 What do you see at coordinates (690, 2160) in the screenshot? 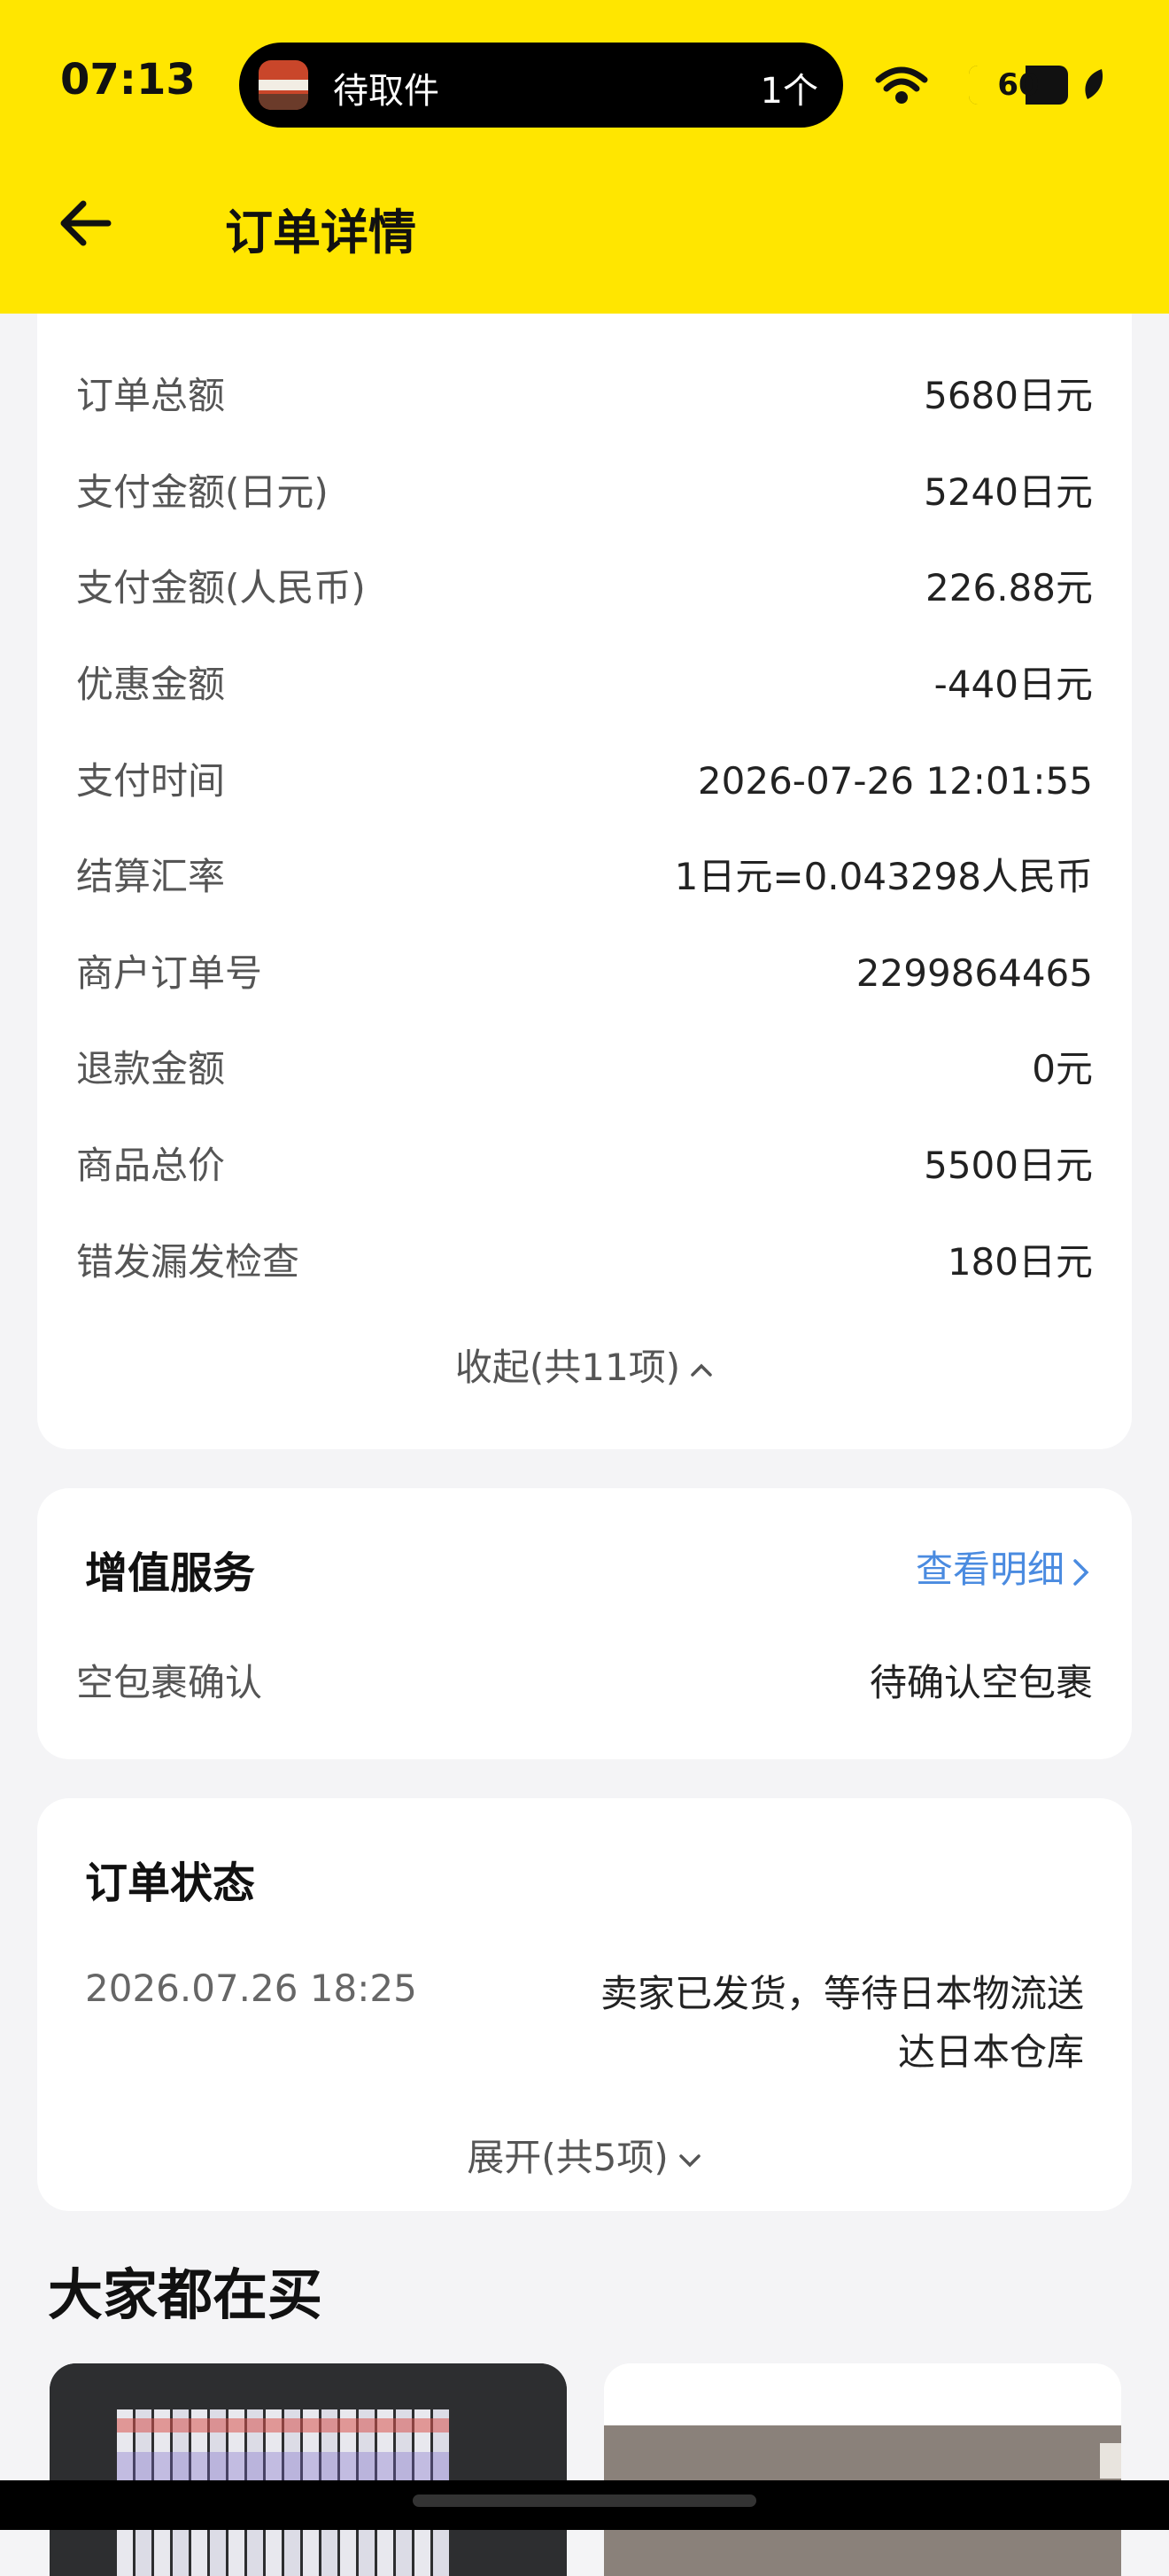
I see `chevron-down-icon` at bounding box center [690, 2160].